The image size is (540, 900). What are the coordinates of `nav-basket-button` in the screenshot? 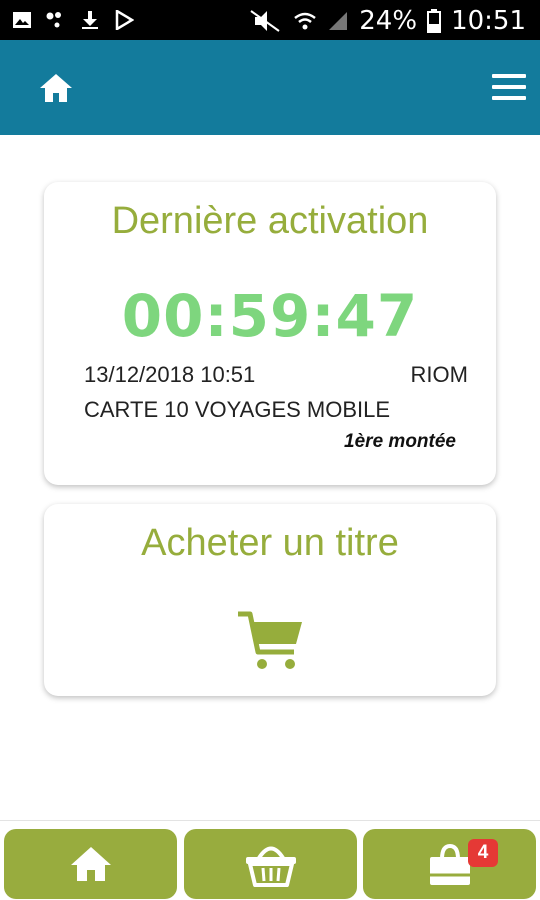 It's located at (270, 864).